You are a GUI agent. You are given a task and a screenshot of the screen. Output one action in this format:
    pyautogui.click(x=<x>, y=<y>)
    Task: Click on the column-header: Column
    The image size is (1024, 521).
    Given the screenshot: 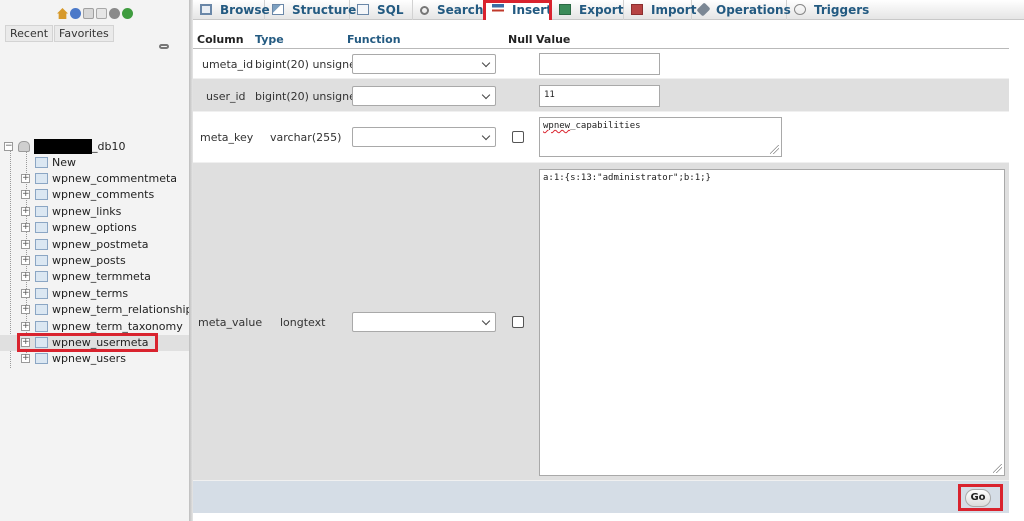 What is the action you would take?
    pyautogui.click(x=220, y=39)
    